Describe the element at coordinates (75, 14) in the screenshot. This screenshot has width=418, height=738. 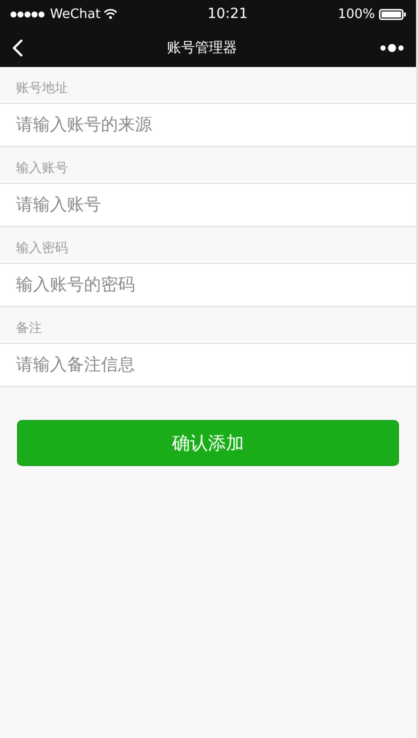
I see `carrier-name: WeChat` at that location.